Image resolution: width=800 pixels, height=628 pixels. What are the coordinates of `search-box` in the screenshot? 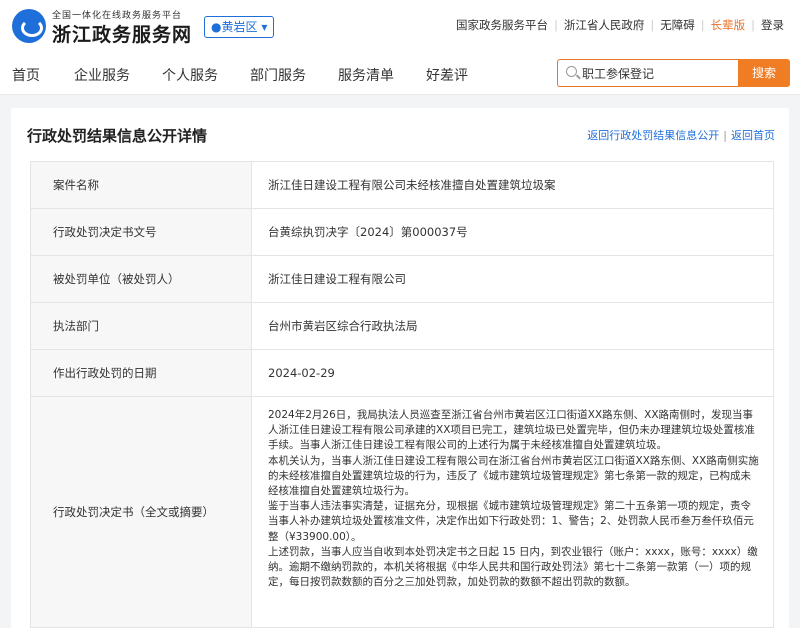 It's located at (647, 73).